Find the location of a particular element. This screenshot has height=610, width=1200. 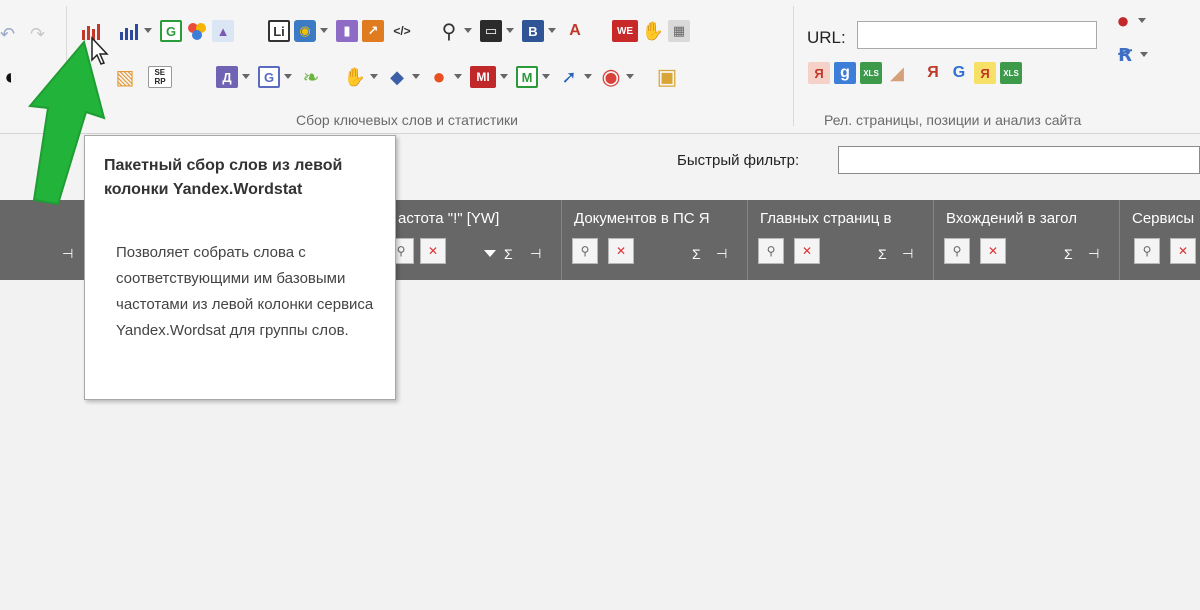

mi-logo-icon: MI is located at coordinates (483, 77).